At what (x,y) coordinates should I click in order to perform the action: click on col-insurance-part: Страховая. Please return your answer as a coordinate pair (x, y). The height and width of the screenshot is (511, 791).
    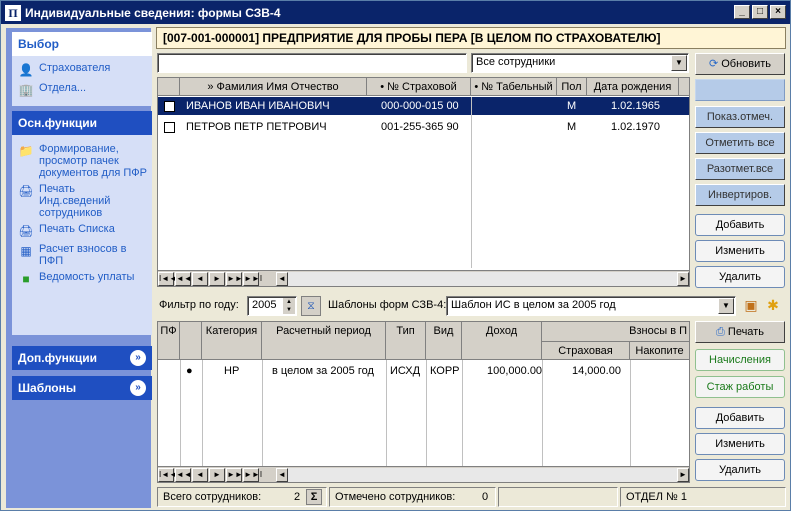
    Looking at the image, I should click on (586, 351).